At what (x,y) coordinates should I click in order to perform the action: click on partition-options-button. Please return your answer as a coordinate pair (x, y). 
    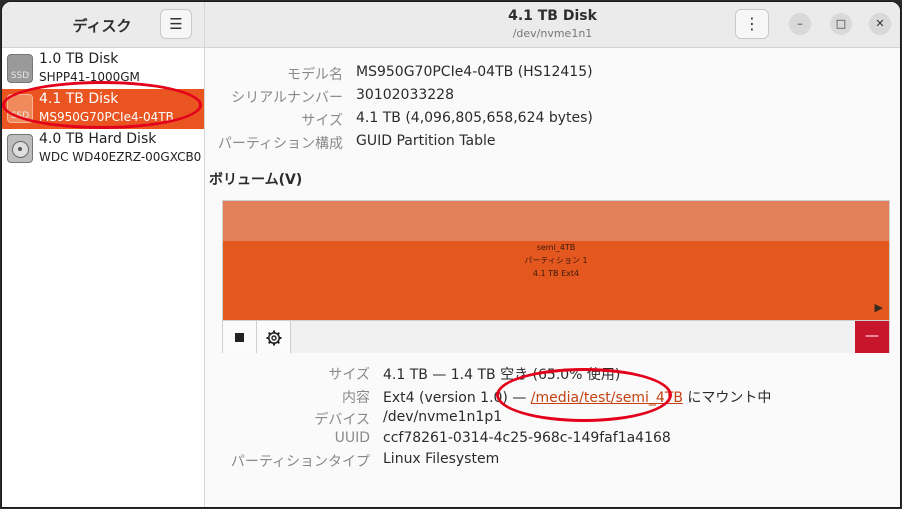
    Looking at the image, I should click on (274, 337).